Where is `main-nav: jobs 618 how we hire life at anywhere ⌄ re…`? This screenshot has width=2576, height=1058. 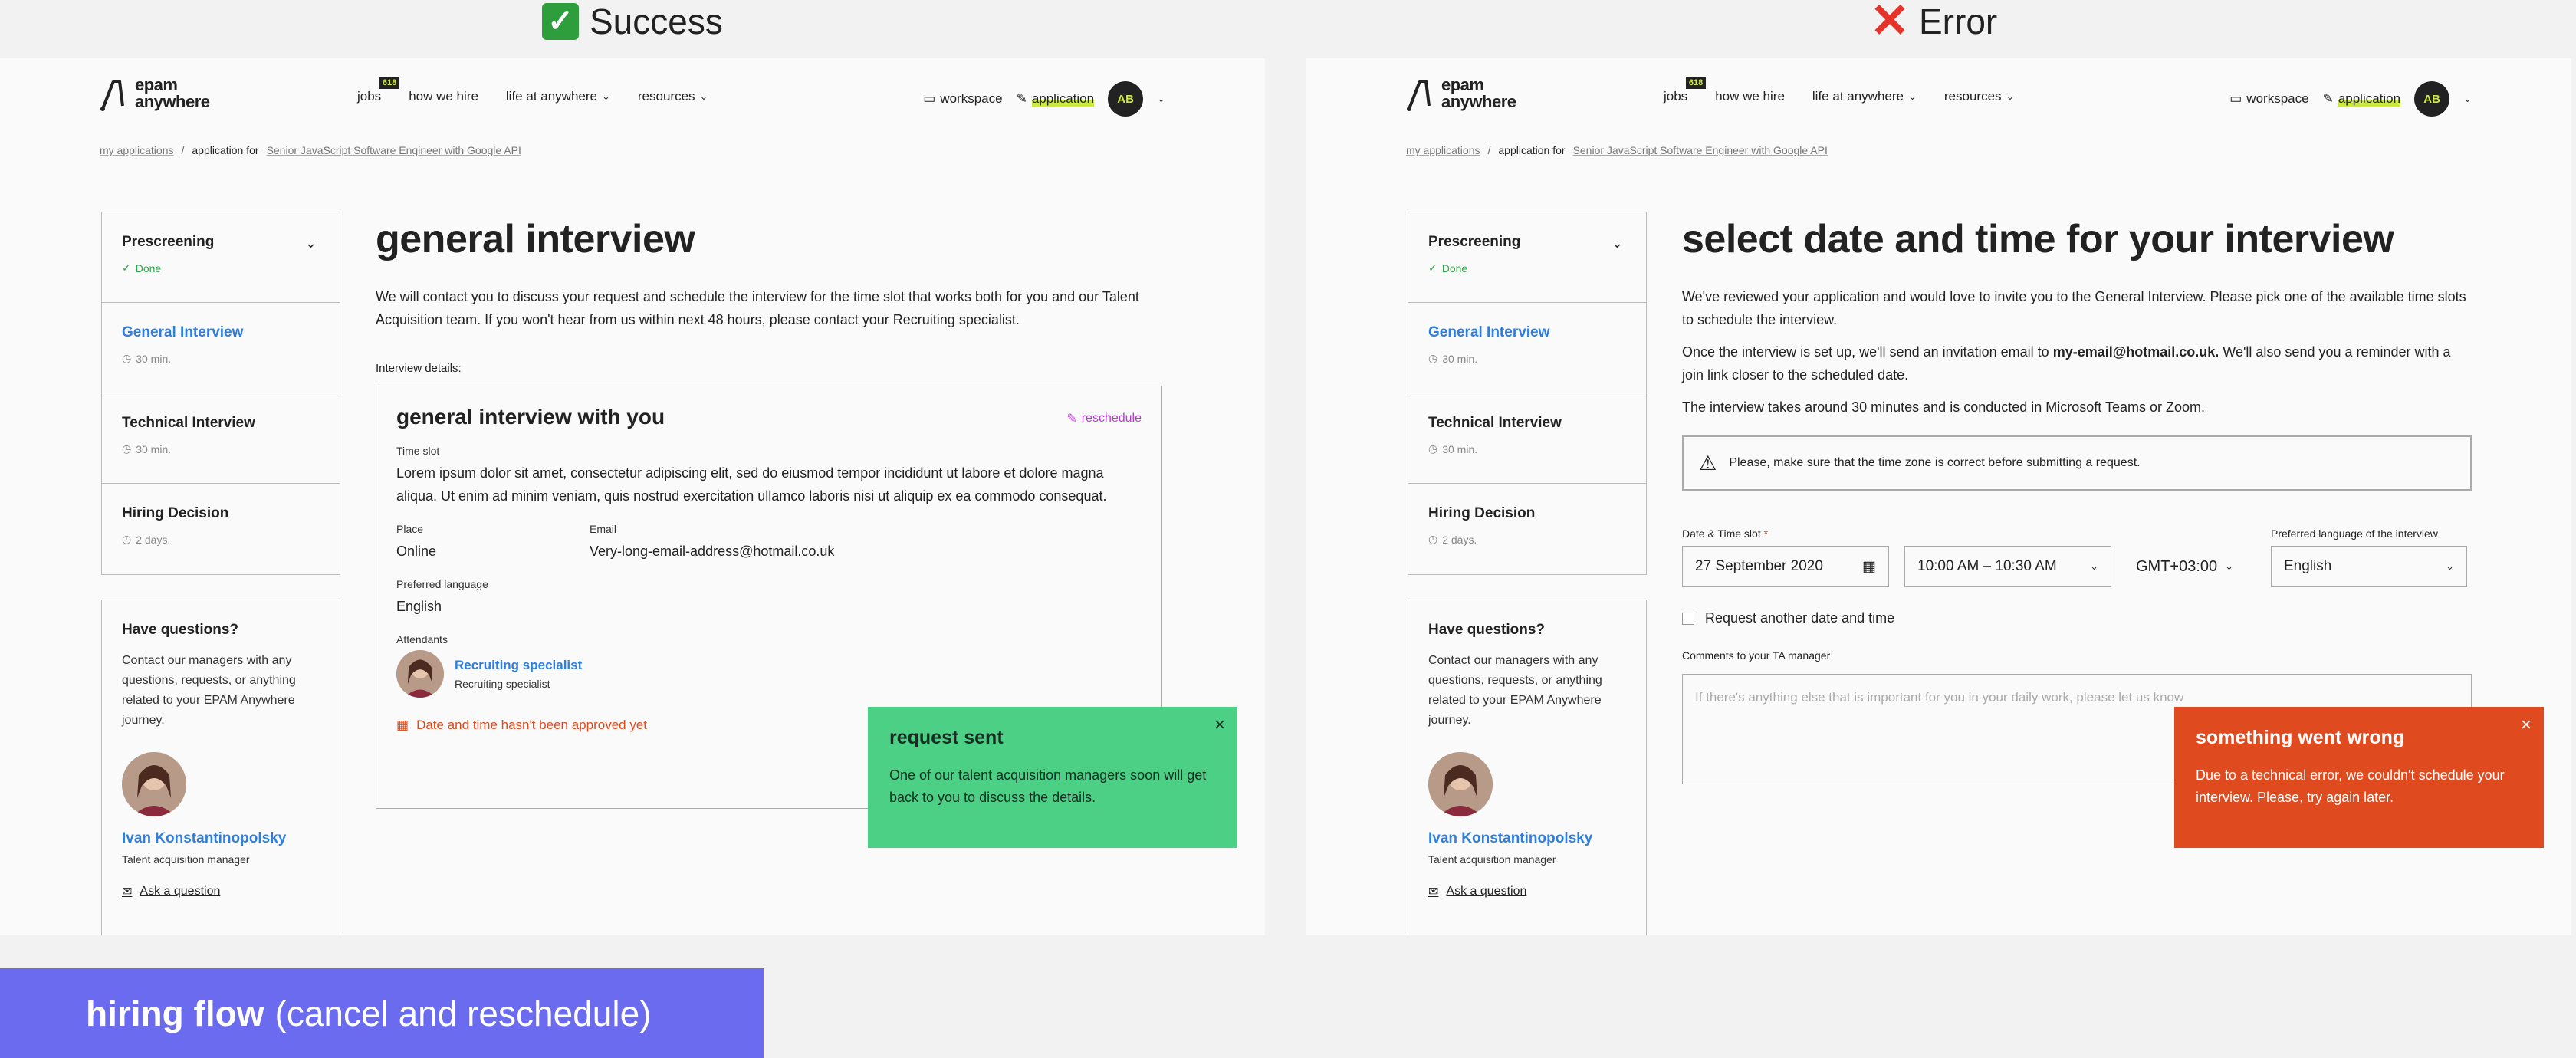
main-nav: jobs 618 how we hire life at anywhere ⌄ re… is located at coordinates (532, 90).